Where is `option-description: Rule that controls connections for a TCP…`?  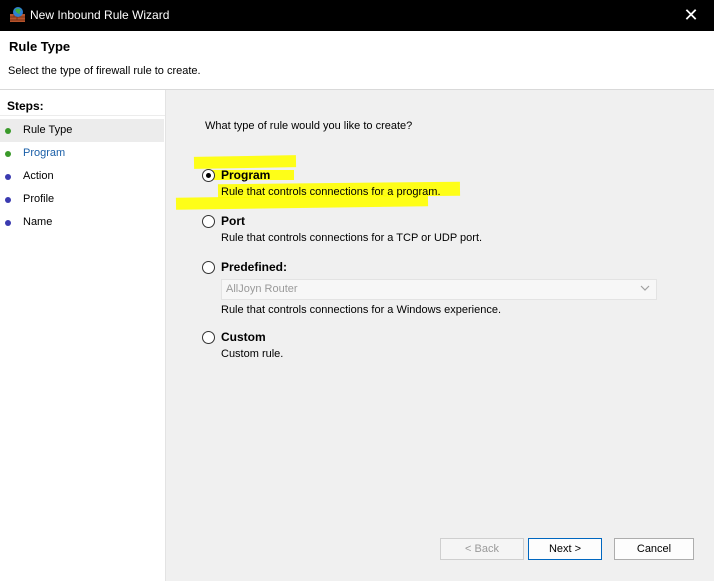
option-description: Rule that controls connections for a TCP… is located at coordinates (352, 238).